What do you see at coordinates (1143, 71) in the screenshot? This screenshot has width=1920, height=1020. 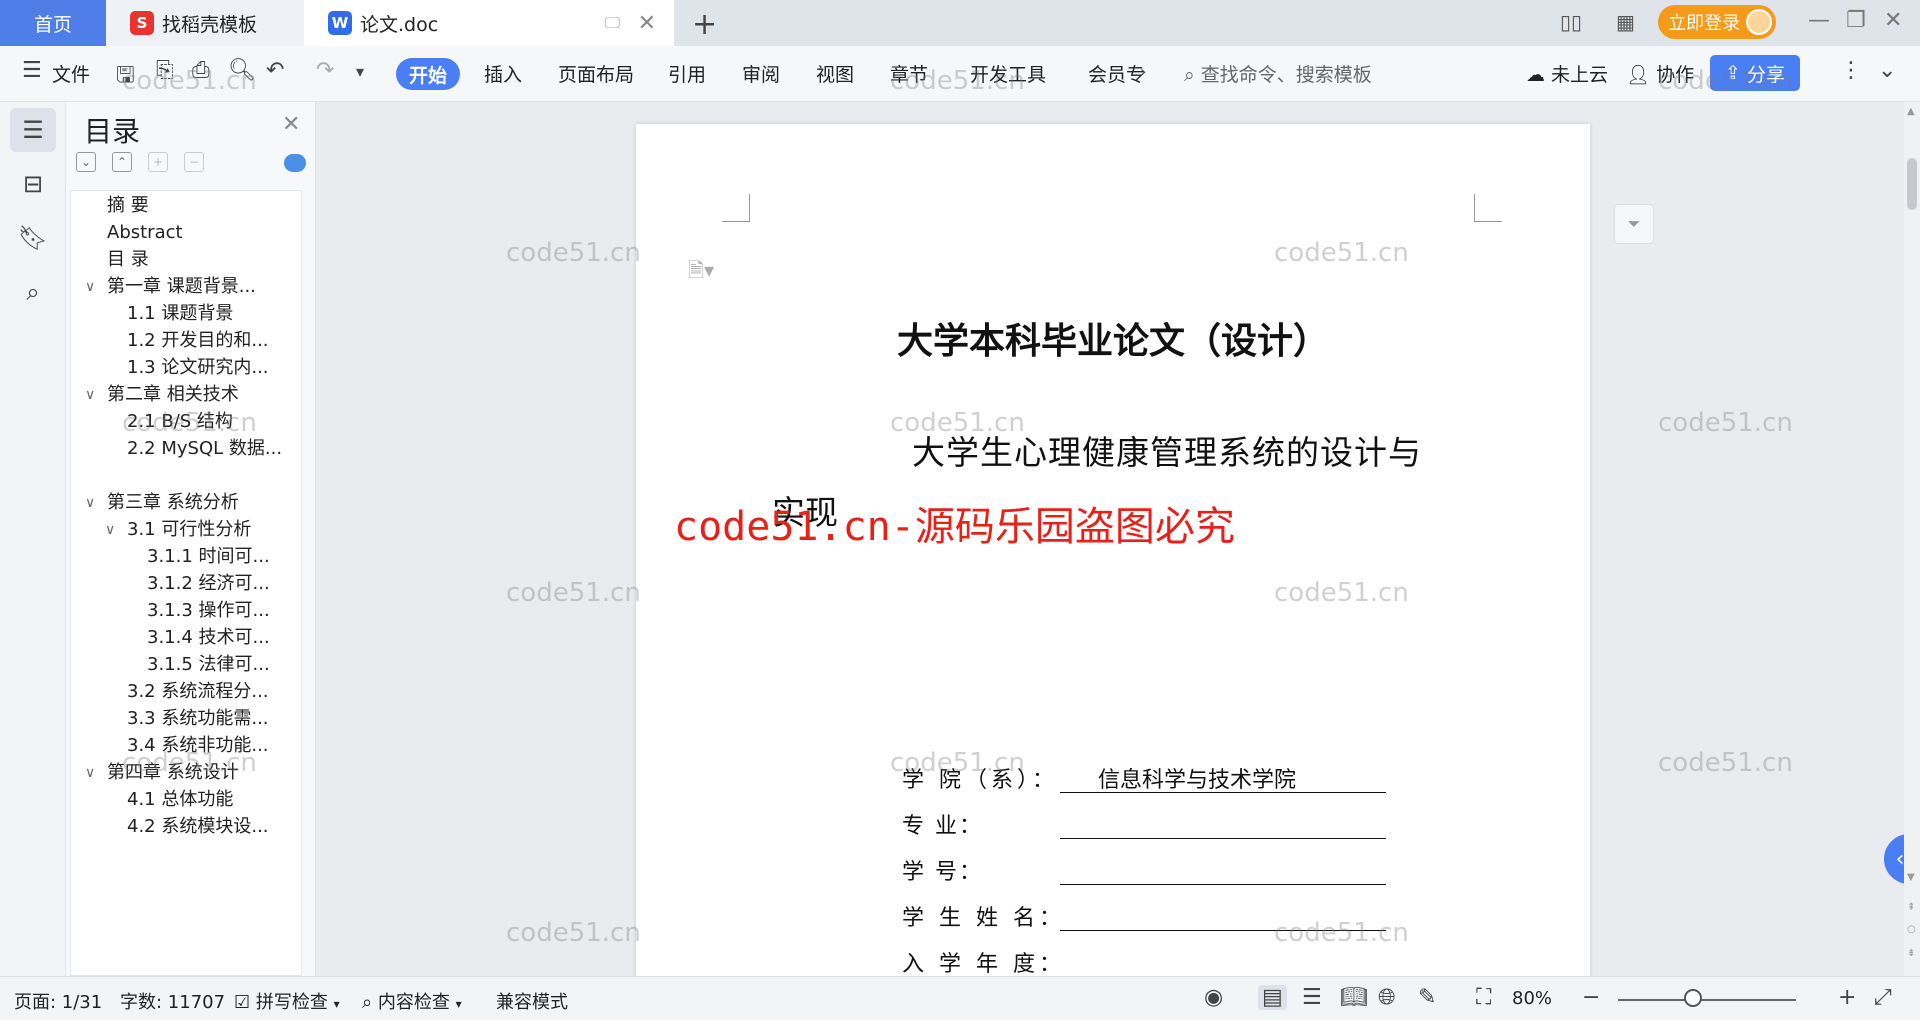 I see `chevron-right-icon: ›` at bounding box center [1143, 71].